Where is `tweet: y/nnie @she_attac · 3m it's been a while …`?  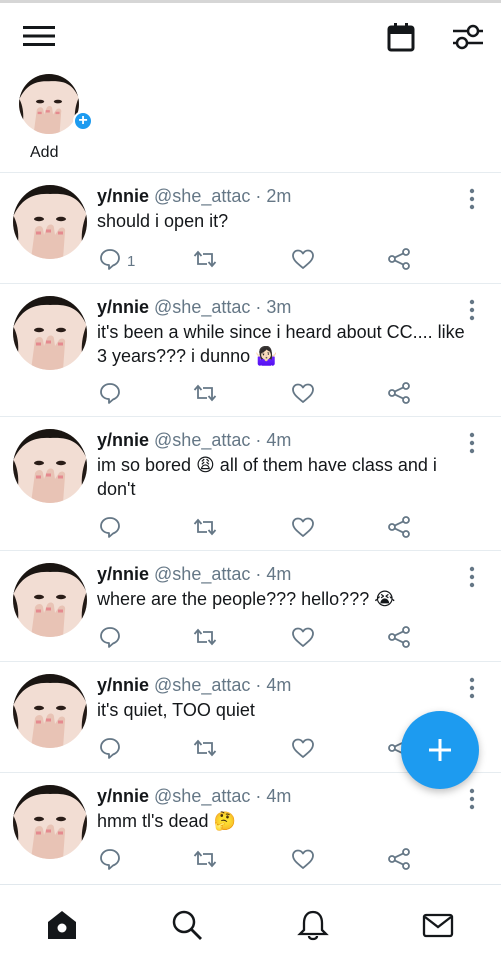
tweet: y/nnie @she_attac · 3m it's been a while … is located at coordinates (250, 349).